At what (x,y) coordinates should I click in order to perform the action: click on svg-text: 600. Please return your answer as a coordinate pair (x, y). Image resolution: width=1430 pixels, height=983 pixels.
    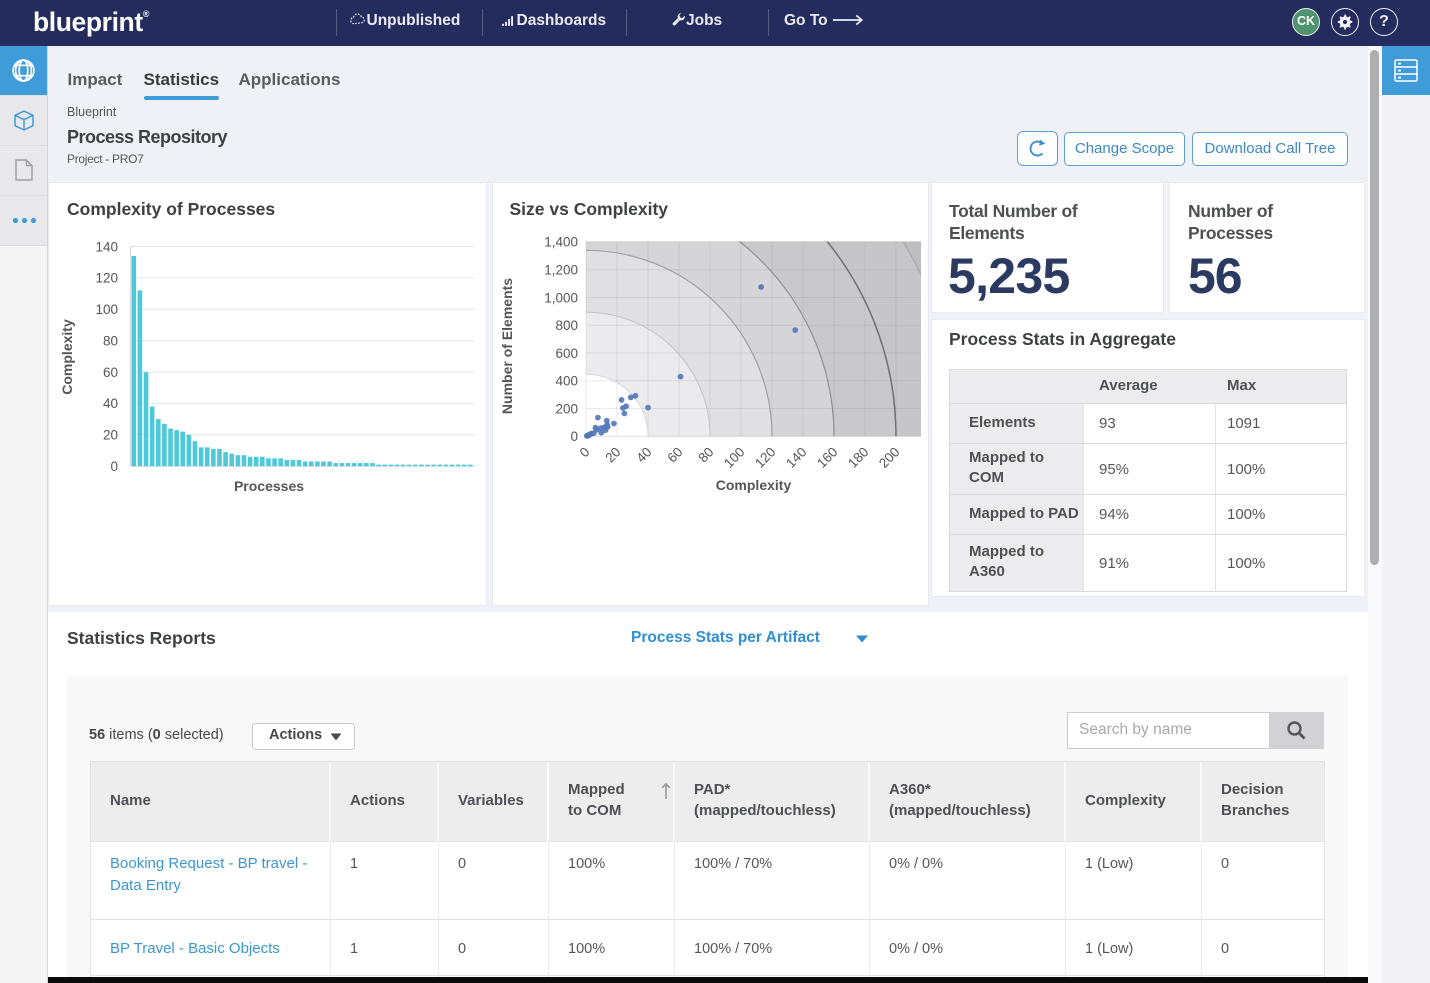
    Looking at the image, I should click on (566, 353).